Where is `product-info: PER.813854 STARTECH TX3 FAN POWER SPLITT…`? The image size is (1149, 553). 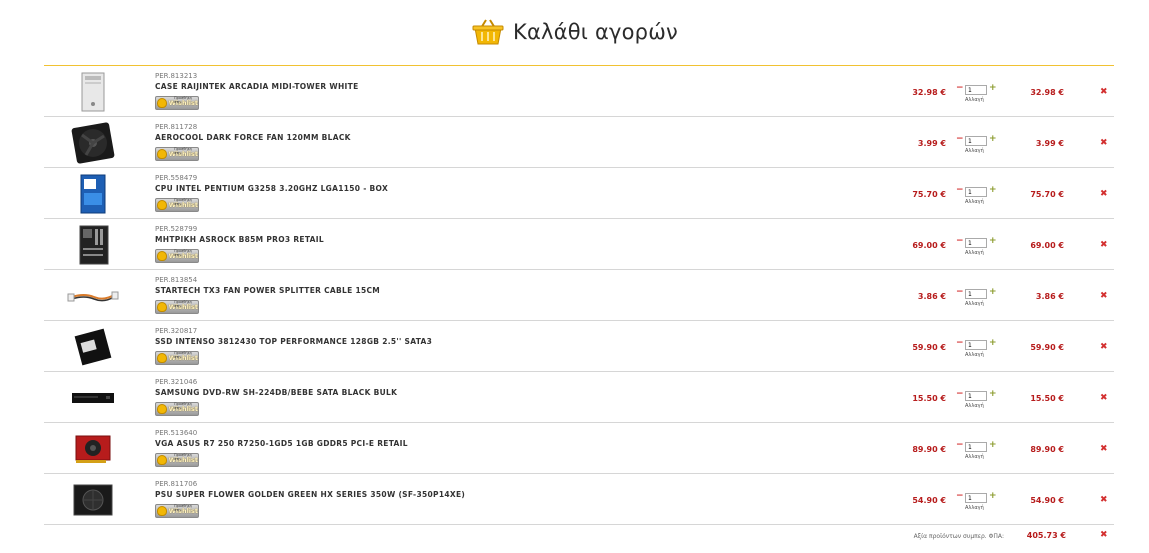
product-info: PER.813854 STARTECH TX3 FAN POWER SPLITT… is located at coordinates (455, 295).